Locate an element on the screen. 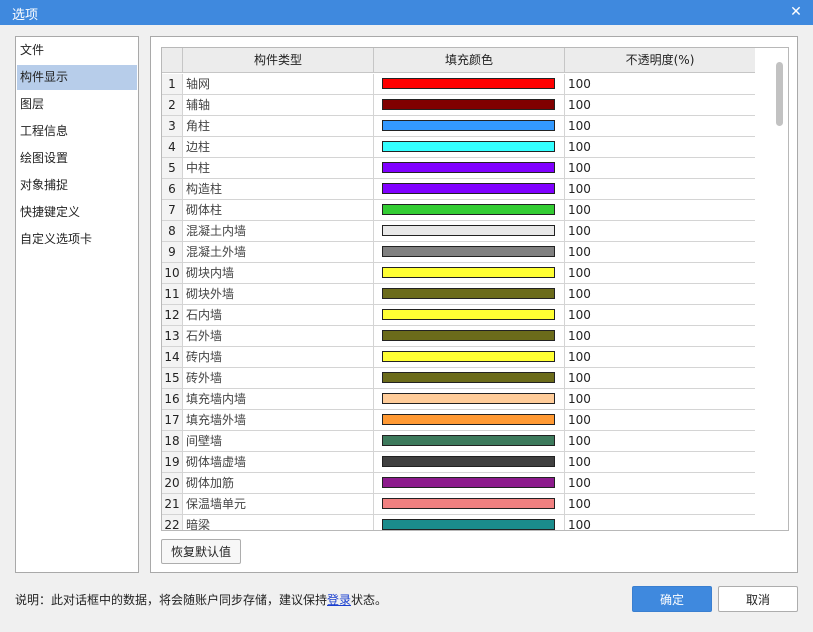 The image size is (813, 632). table-row: 3 角柱 100 is located at coordinates (464, 126).